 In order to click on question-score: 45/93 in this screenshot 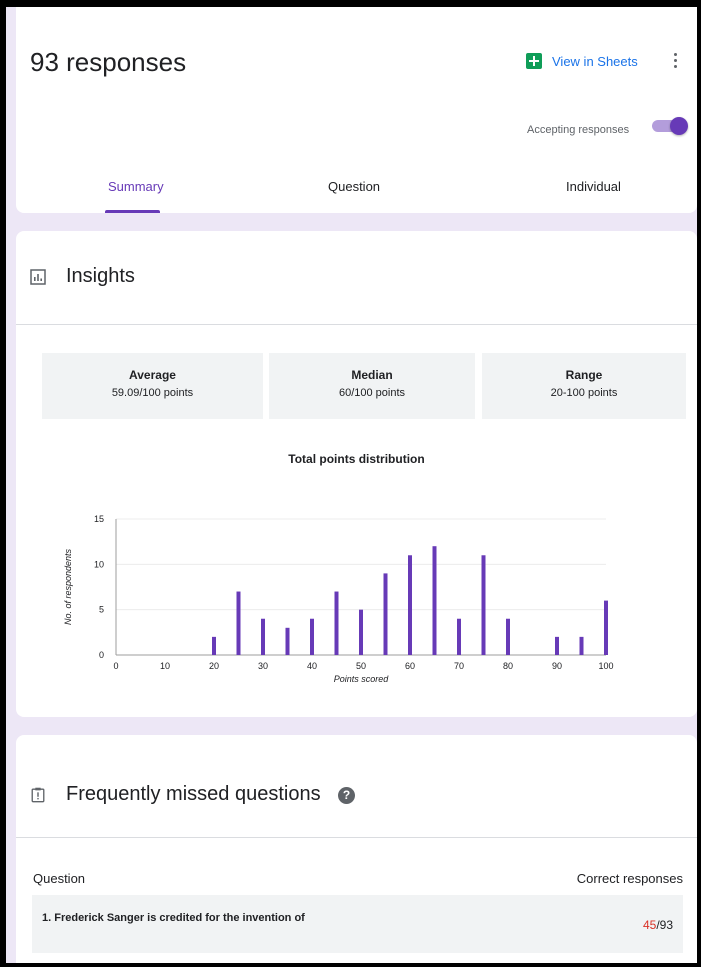, I will do `click(658, 925)`.